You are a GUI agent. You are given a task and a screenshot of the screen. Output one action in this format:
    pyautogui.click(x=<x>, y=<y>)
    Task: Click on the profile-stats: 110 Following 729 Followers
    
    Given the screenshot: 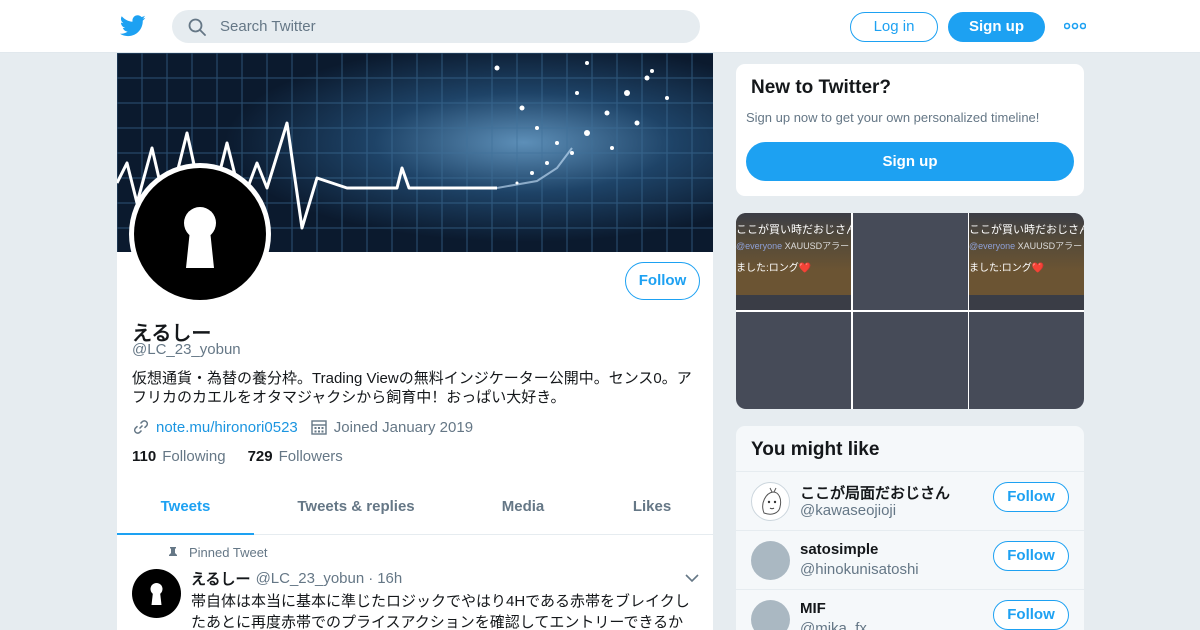 What is the action you would take?
    pyautogui.click(x=248, y=456)
    